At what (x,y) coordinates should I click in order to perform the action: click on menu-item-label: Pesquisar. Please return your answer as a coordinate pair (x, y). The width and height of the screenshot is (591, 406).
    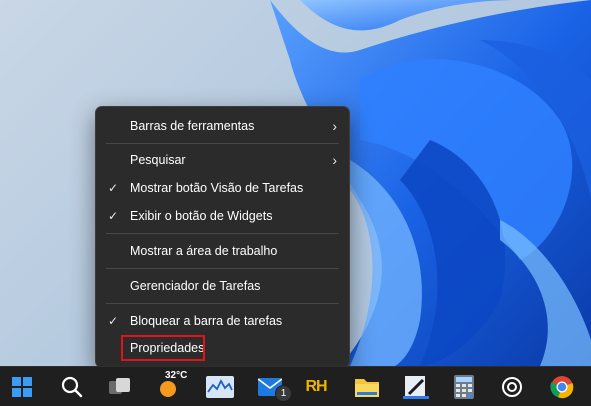
    Looking at the image, I should click on (158, 160).